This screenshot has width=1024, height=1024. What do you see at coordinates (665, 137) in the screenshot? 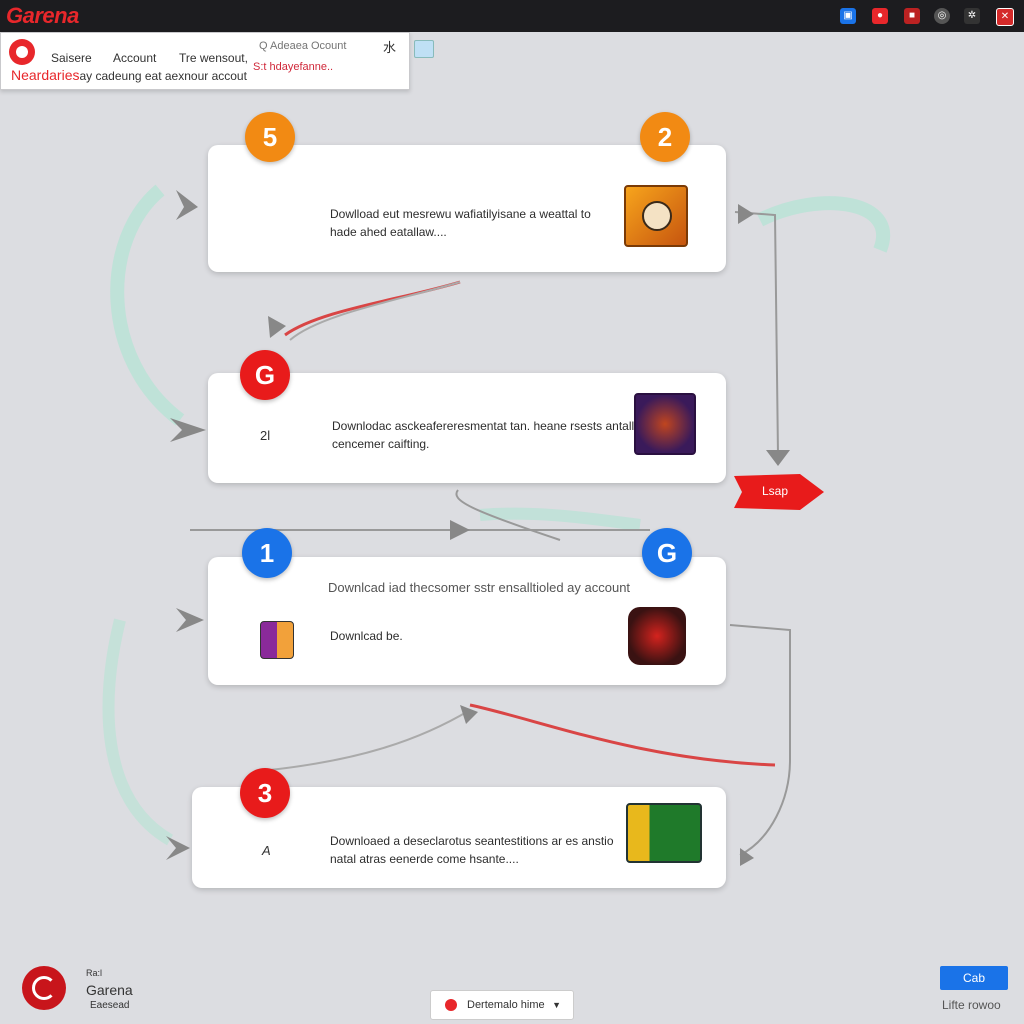
I see `step-badge-2: 2` at bounding box center [665, 137].